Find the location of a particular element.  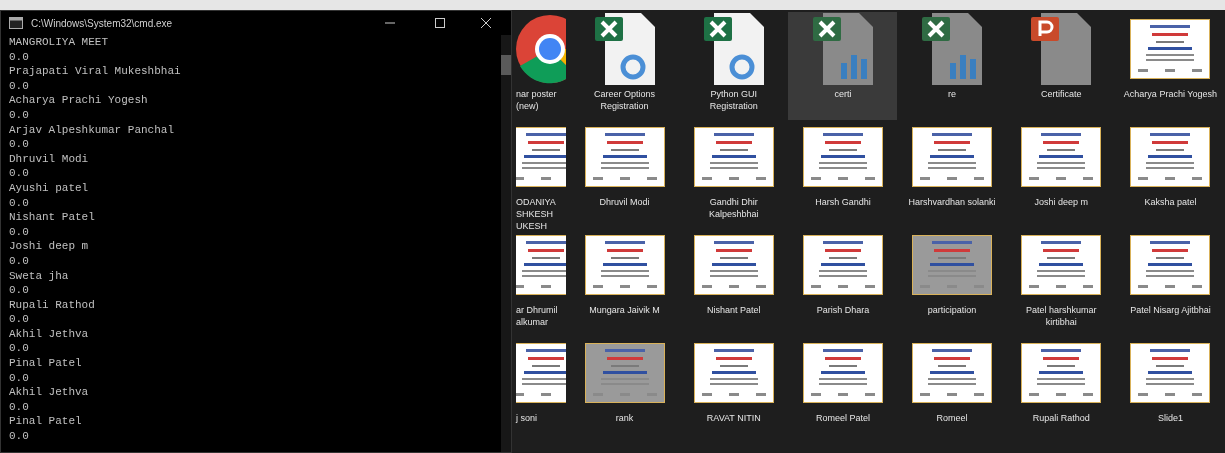

file-name: ar Dhrumil alkumar is located at coordinates (537, 316).